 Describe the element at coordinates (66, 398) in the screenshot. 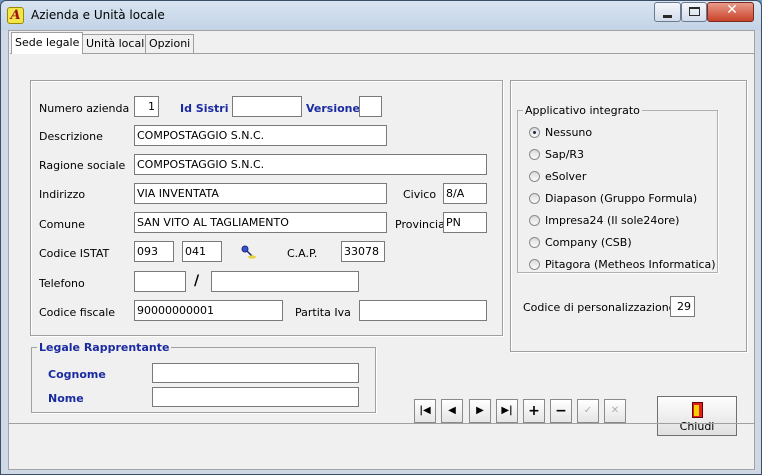

I see `nome-label: Nome` at that location.